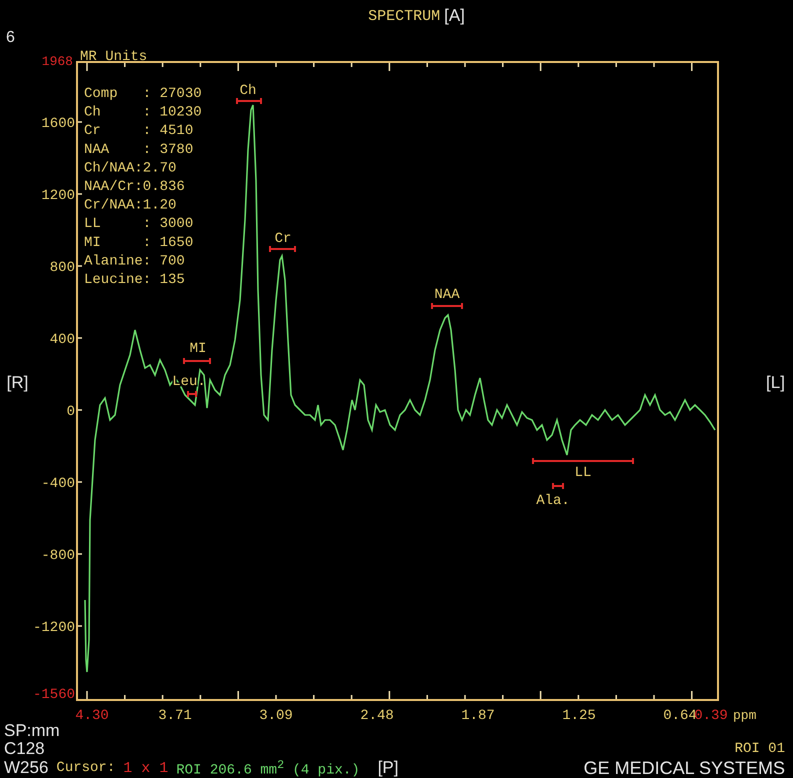  I want to click on metric-text: Ch/NAA:2.70, so click(130, 168).